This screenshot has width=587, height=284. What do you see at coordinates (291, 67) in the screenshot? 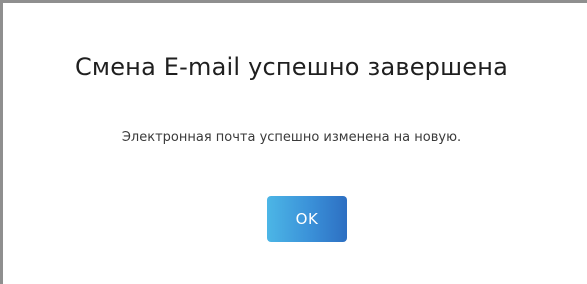
I see `dialog-title: Смена E-mail успешно завершена` at bounding box center [291, 67].